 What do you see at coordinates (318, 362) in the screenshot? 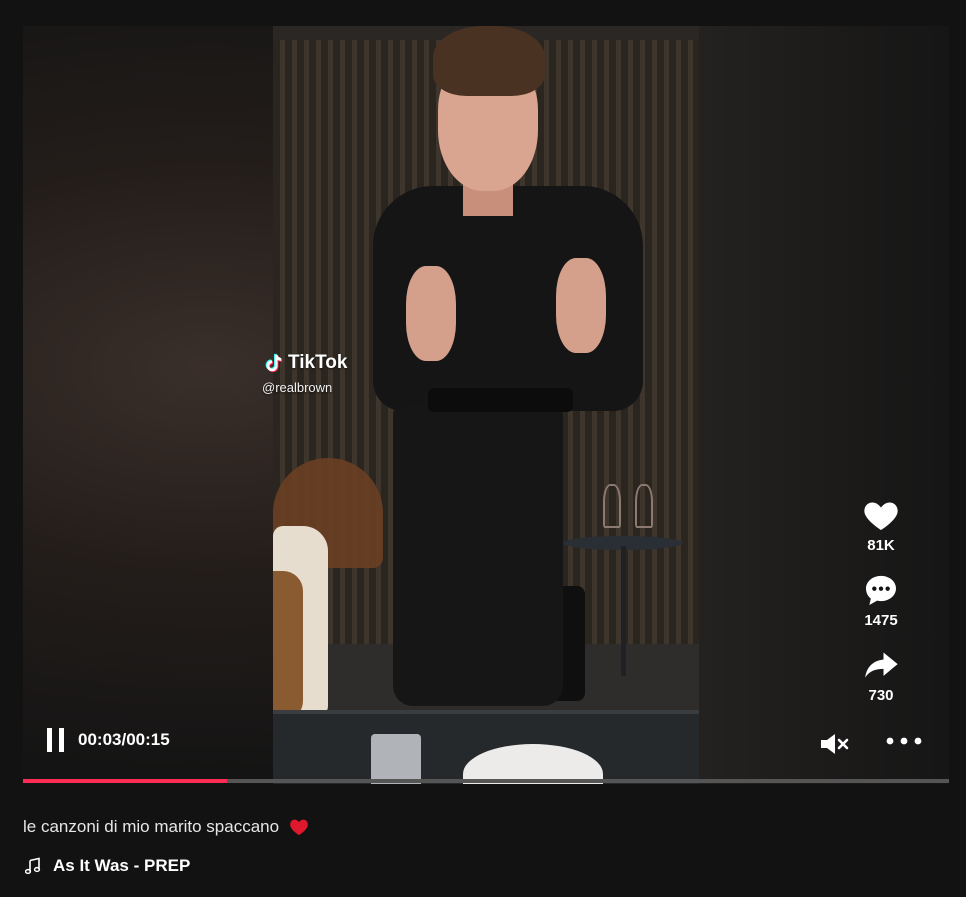
I see `watermark-brand: TikTok` at bounding box center [318, 362].